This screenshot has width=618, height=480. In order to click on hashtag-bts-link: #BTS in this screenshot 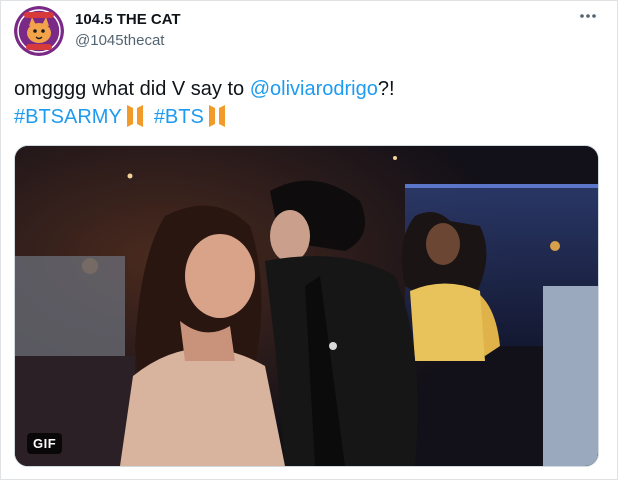, I will do `click(179, 117)`.